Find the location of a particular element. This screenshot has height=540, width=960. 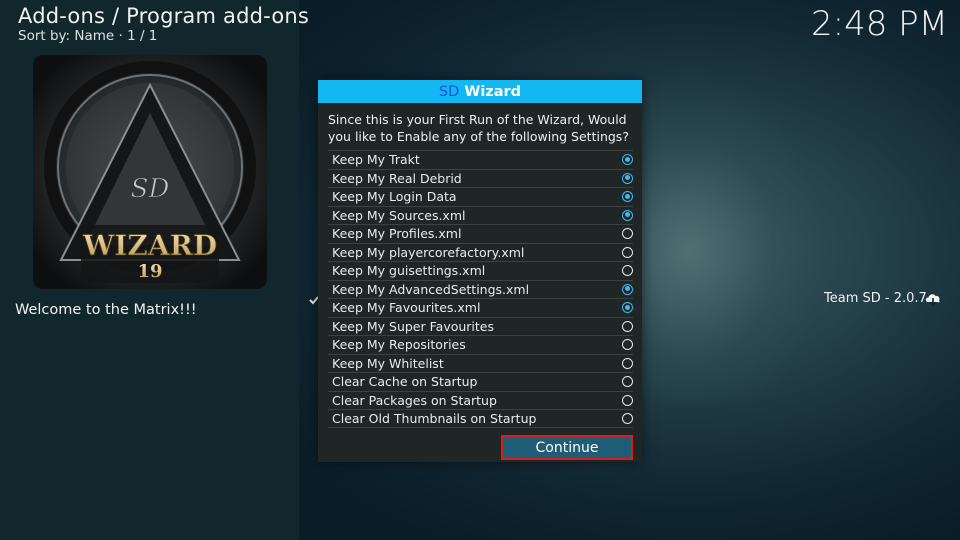

option-item: Keep My Profiles.xml is located at coordinates (480, 233).